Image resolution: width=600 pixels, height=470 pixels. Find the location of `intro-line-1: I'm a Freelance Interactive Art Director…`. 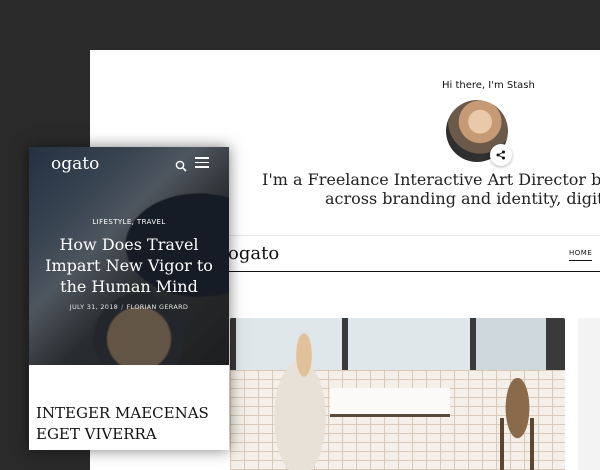

intro-line-1: I'm a Freelance Interactive Art Director… is located at coordinates (431, 179).